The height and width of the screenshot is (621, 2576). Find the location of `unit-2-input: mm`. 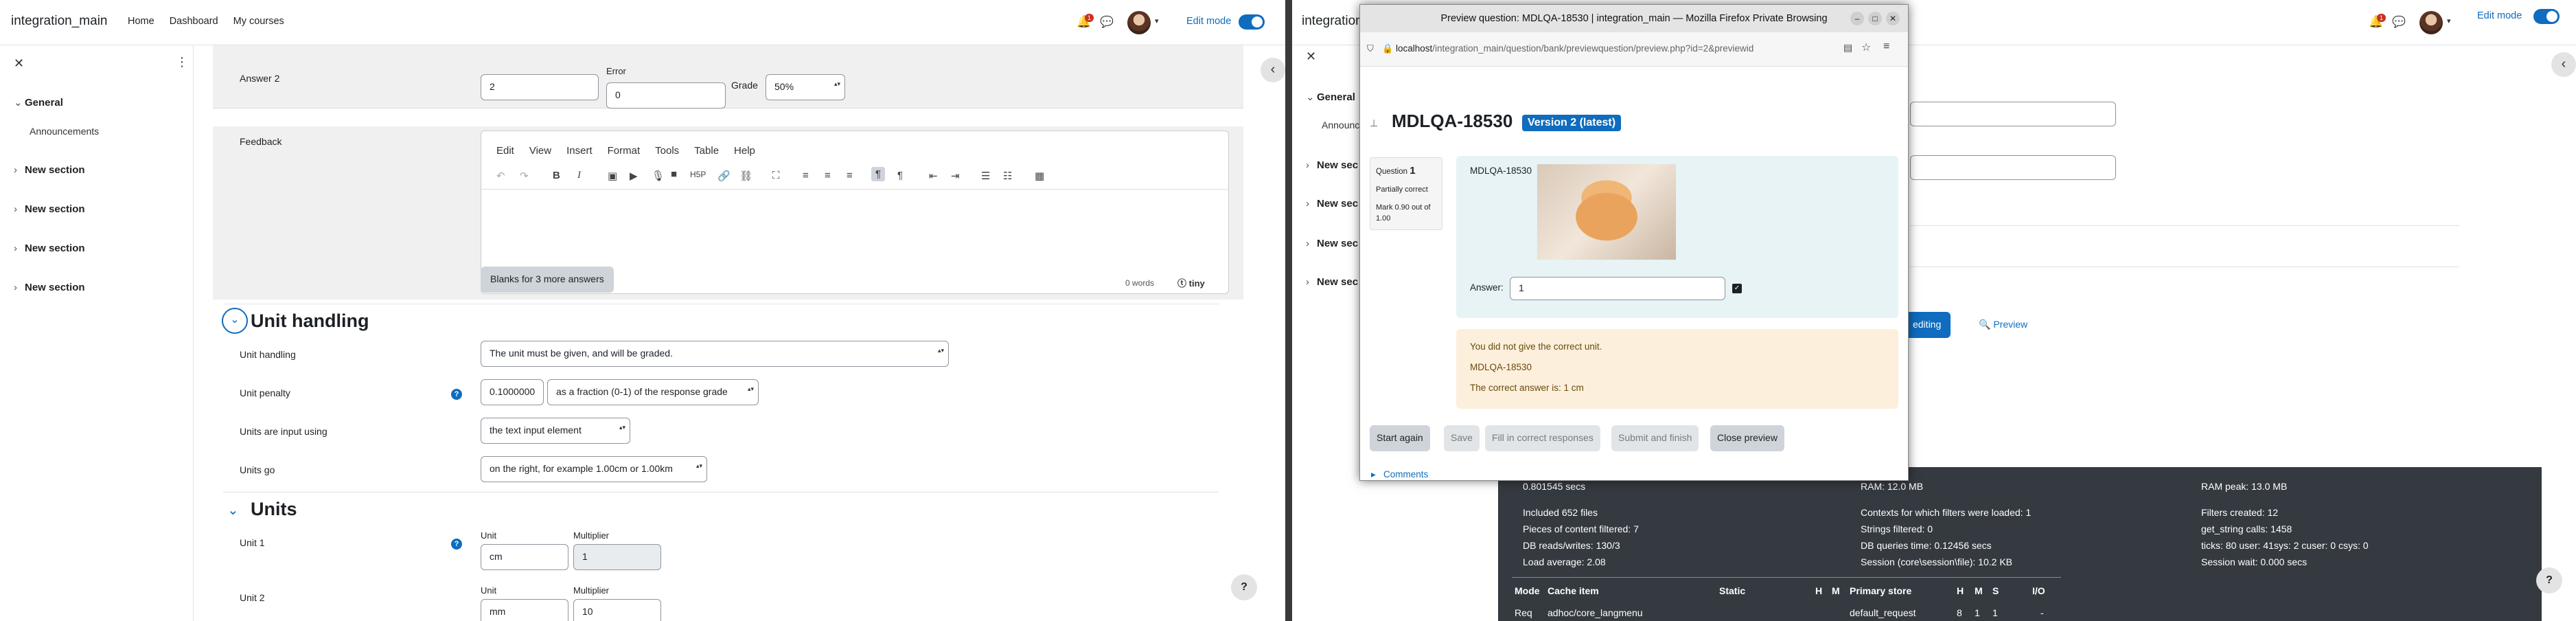

unit-2-input: mm is located at coordinates (524, 610).